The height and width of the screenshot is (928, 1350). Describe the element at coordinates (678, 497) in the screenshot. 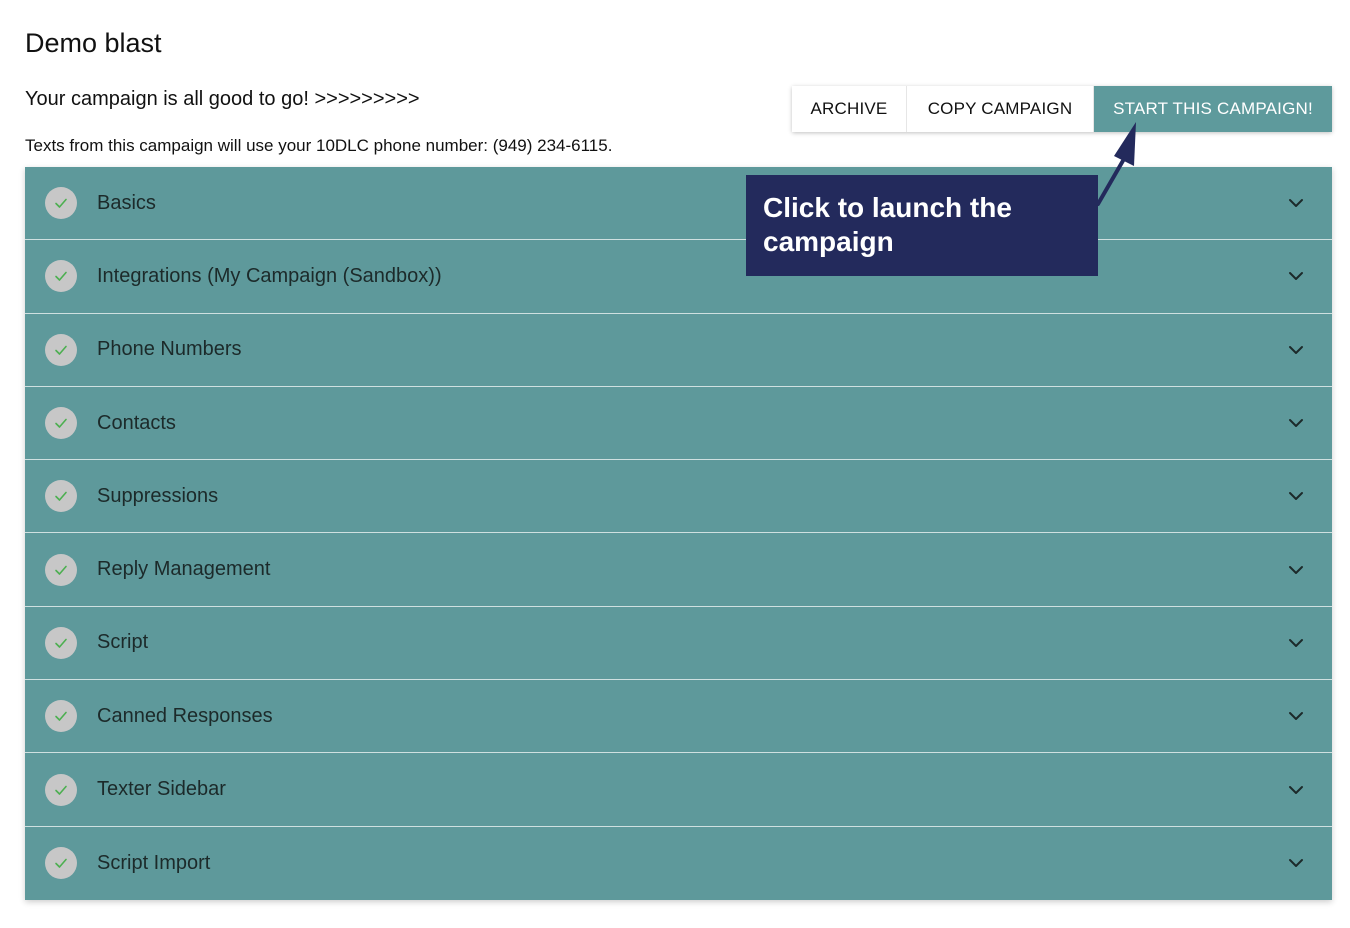

I see `section-suppressions: Suppressions` at that location.